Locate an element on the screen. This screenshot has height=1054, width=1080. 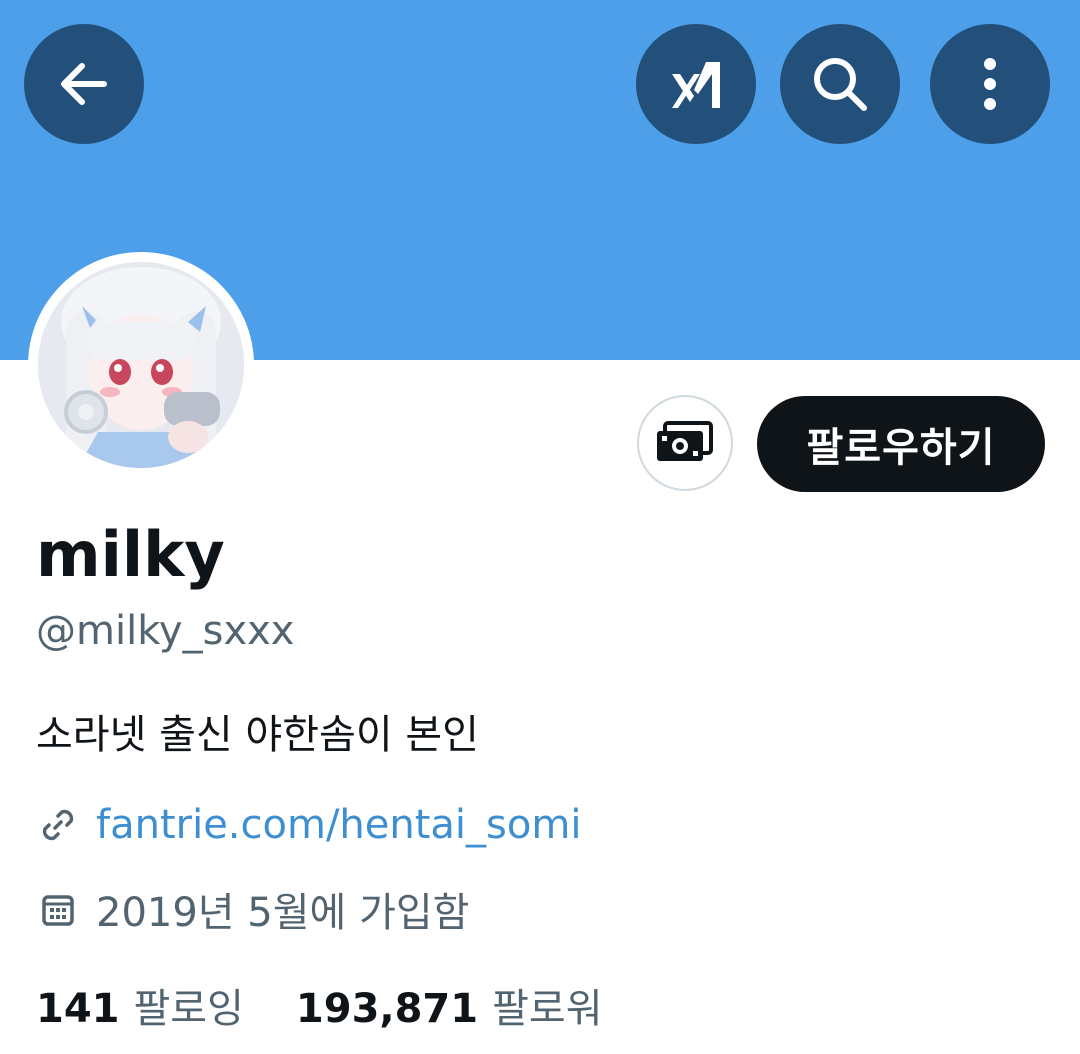
following-label: 팔로잉 is located at coordinates (188, 1009).